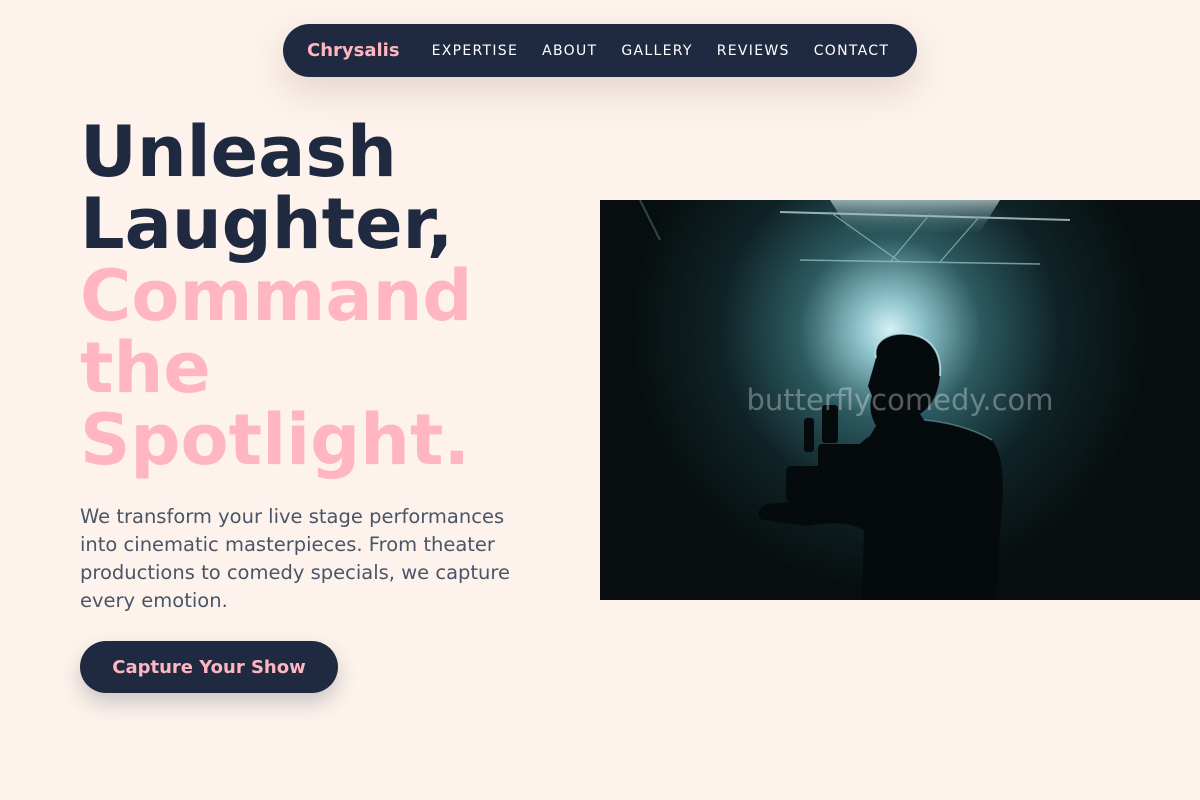  Describe the element at coordinates (275, 440) in the screenshot. I see `hero-title-accent-line: Spotlight.` at that location.